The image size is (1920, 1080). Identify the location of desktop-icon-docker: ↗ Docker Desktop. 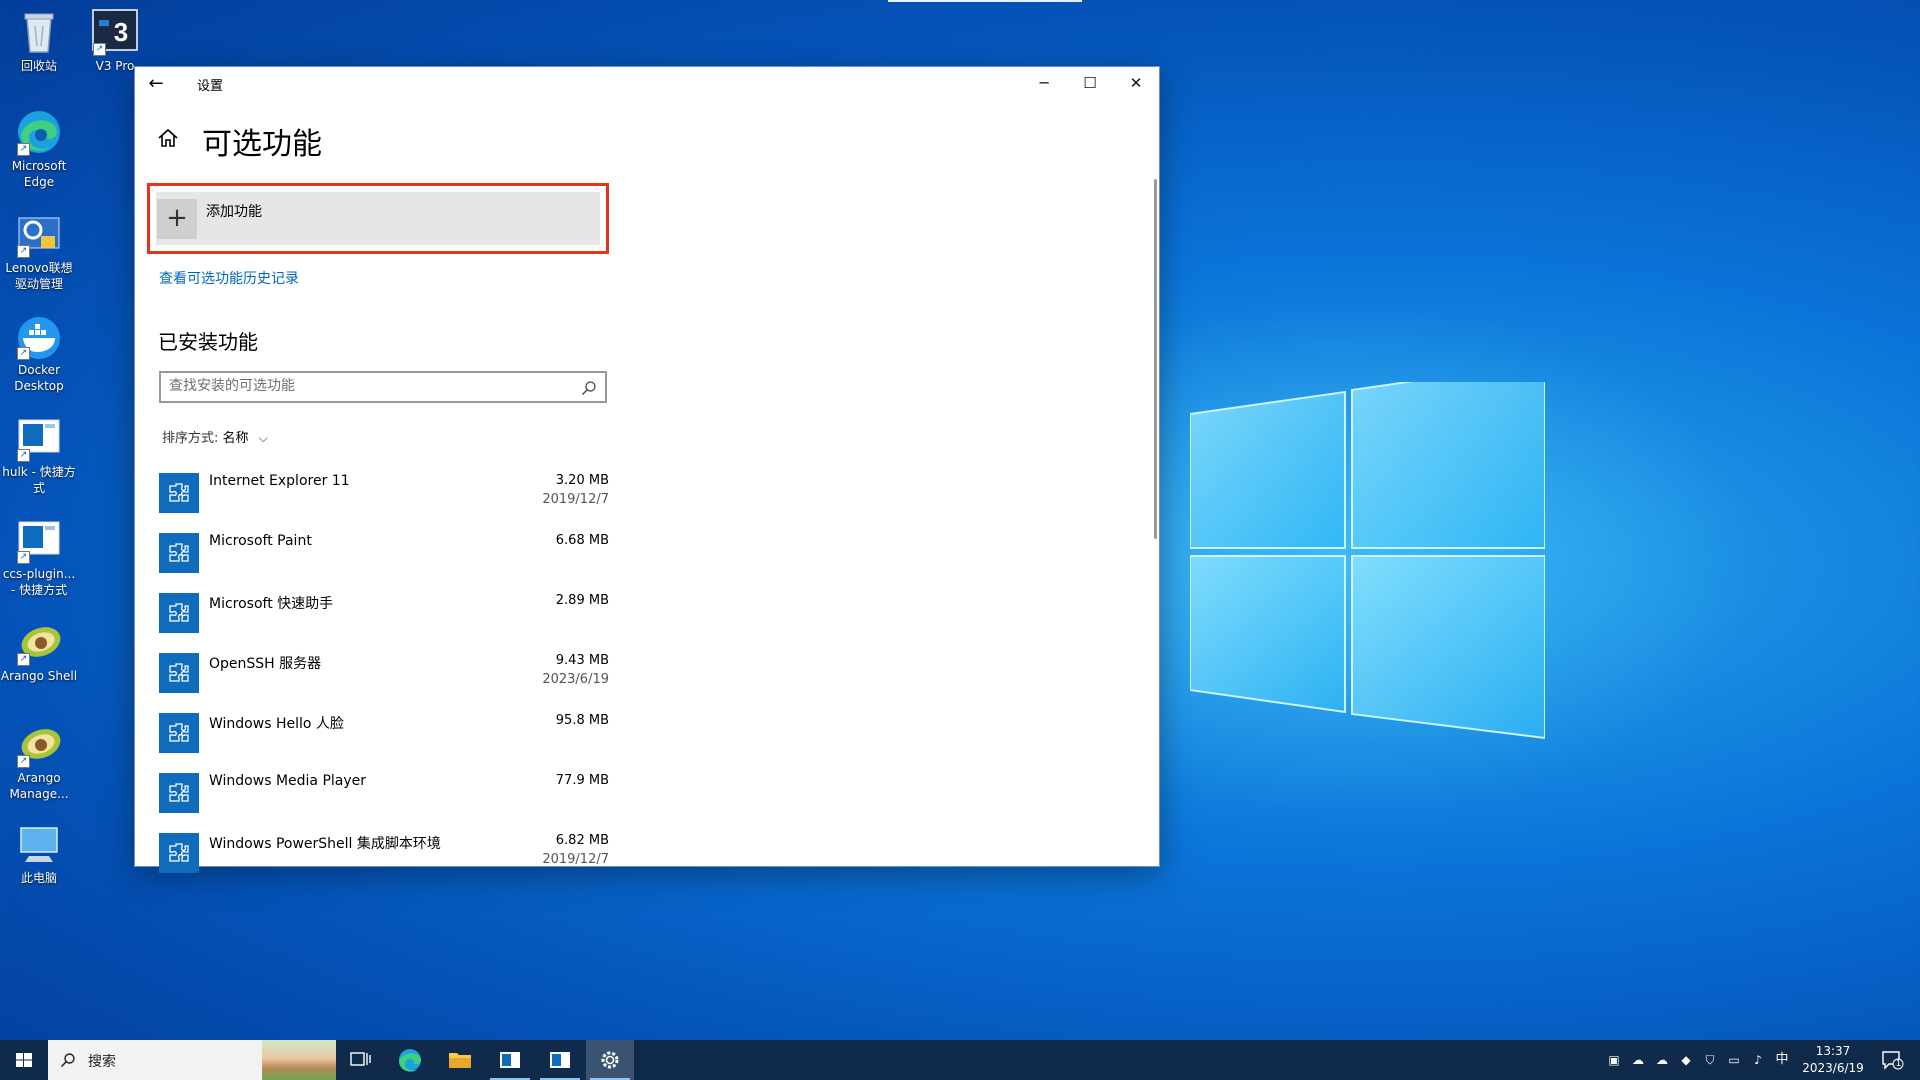
(39, 353).